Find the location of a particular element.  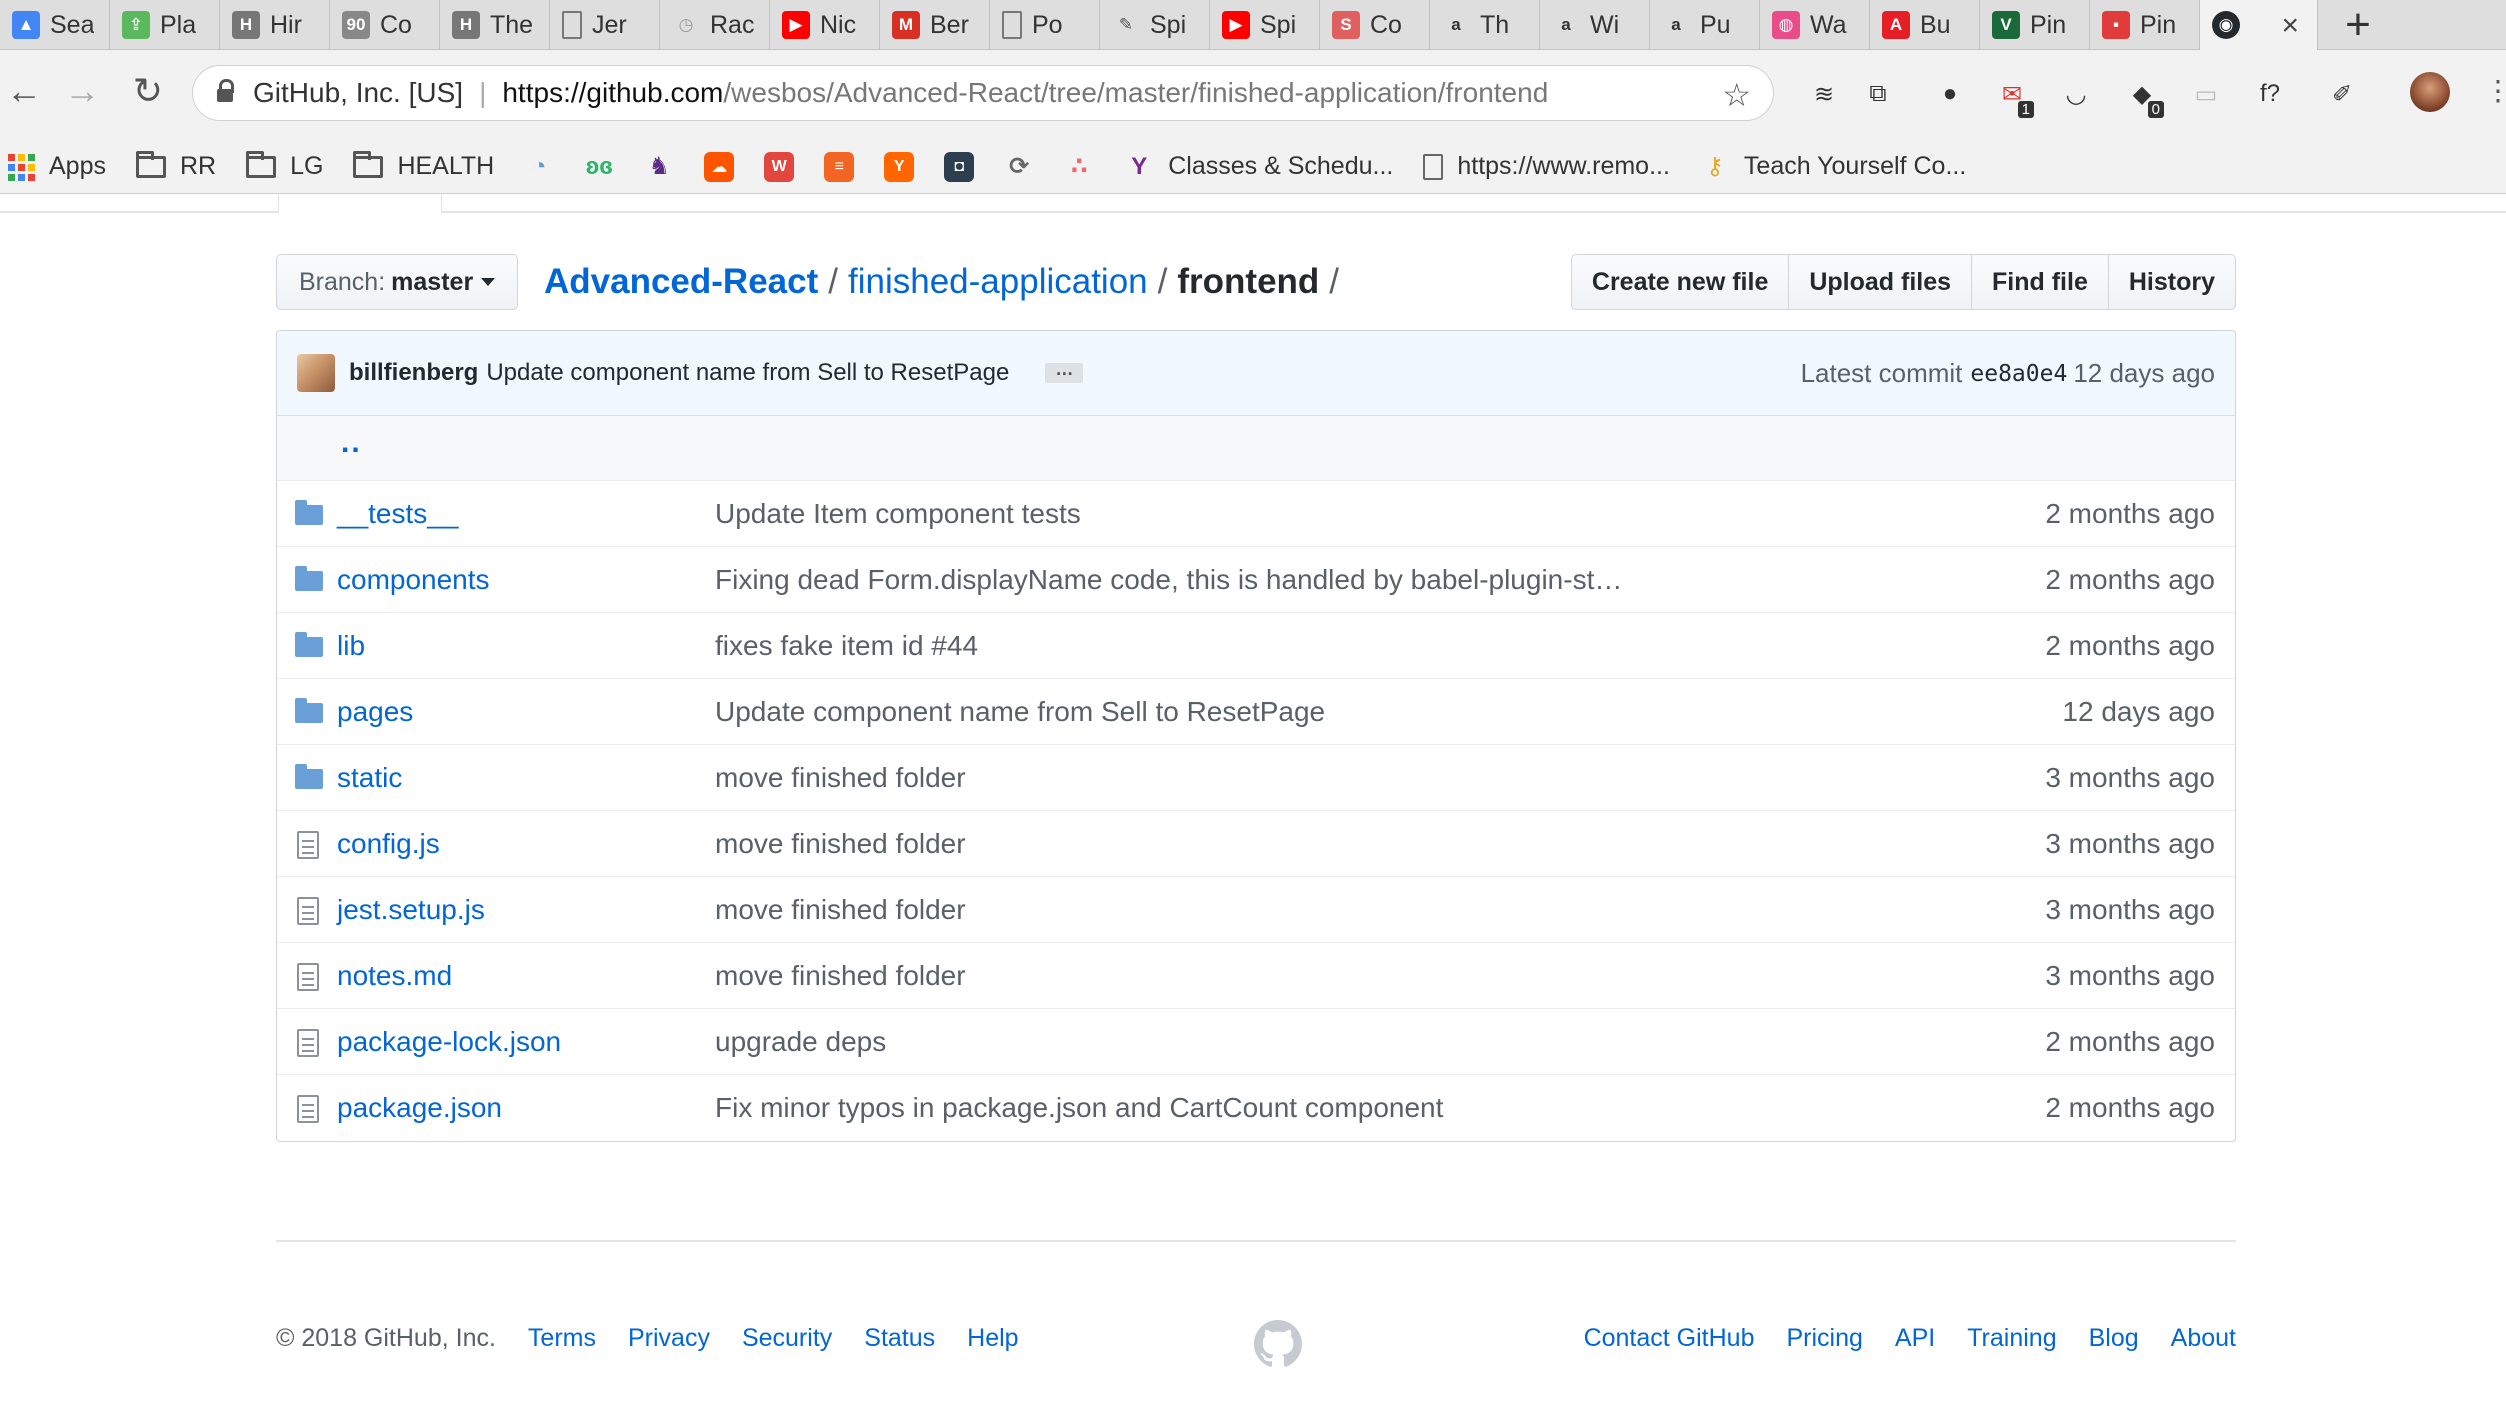

mail-icon: ✉ 1 is located at coordinates (2015, 98).